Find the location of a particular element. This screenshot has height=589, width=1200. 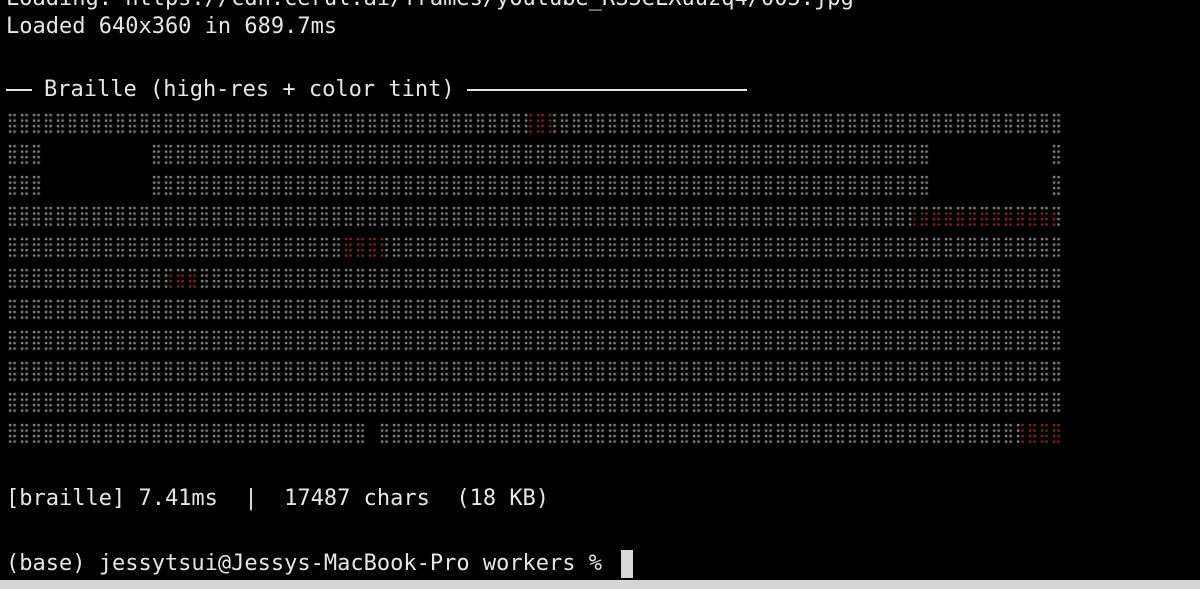

loaded-line: Loaded 640x360 in 689.7ms is located at coordinates (172, 26).